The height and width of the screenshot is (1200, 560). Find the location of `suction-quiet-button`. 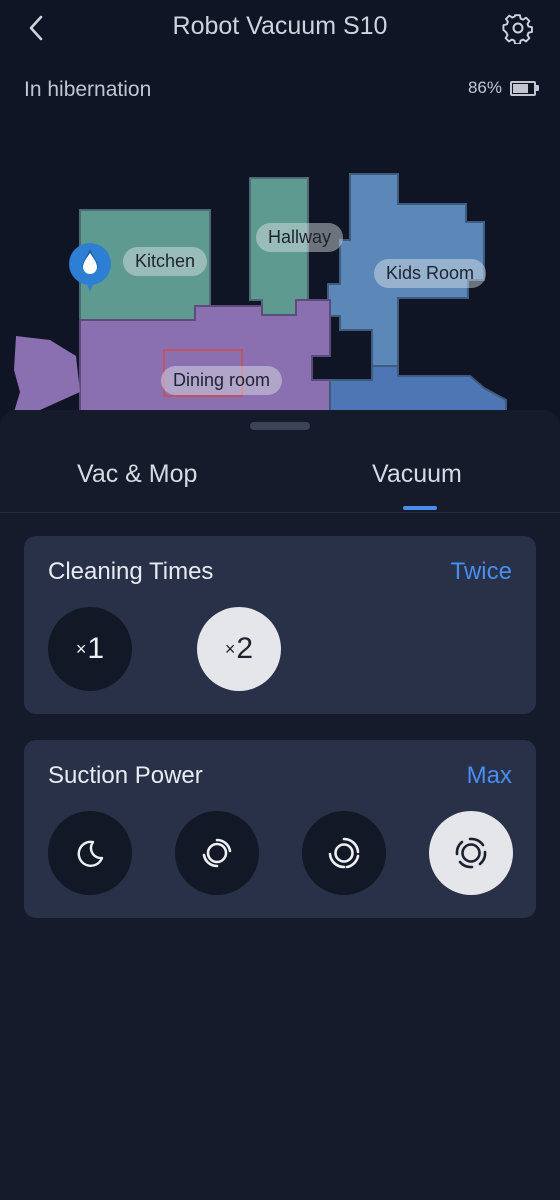

suction-quiet-button is located at coordinates (90, 853).